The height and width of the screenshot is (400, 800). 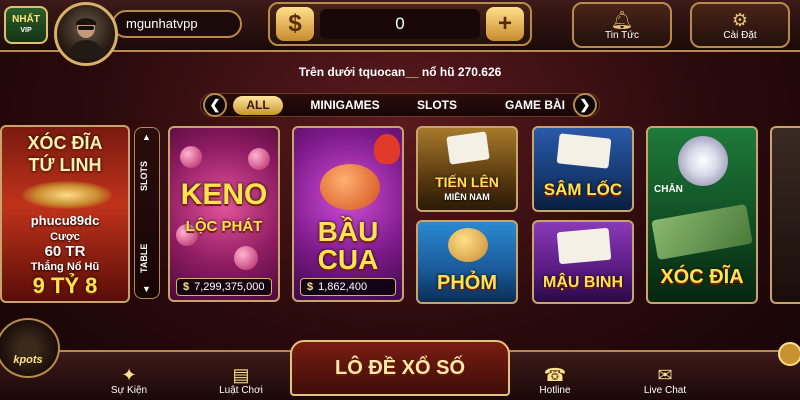 What do you see at coordinates (224, 214) in the screenshot?
I see `game-card-keno-loc-phat: KENO LỘC PHÁT $7,299,375,000` at bounding box center [224, 214].